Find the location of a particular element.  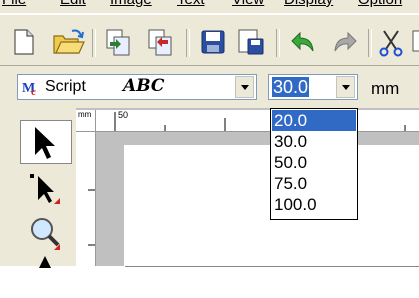

unit-label: mm is located at coordinates (385, 88).